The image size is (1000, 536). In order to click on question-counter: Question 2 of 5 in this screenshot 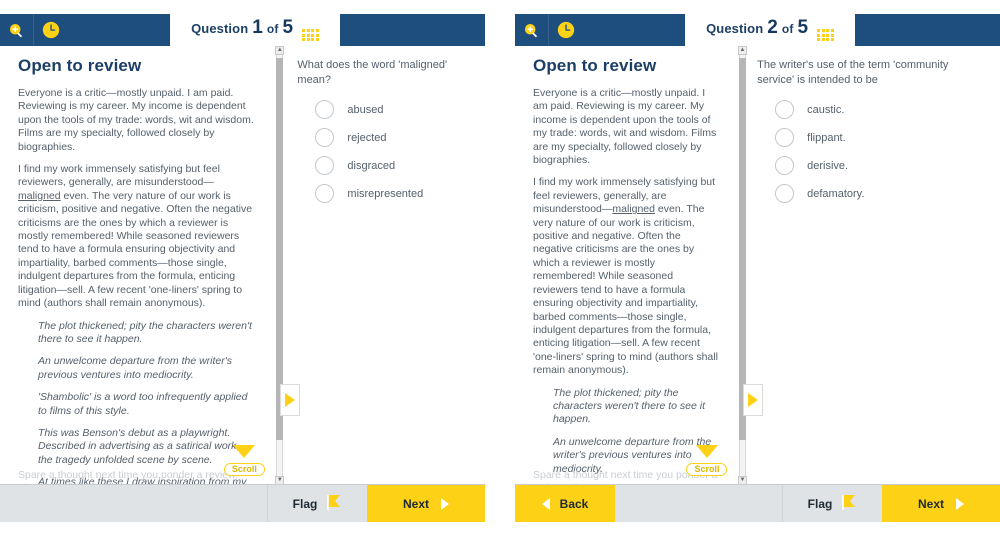, I will do `click(770, 30)`.